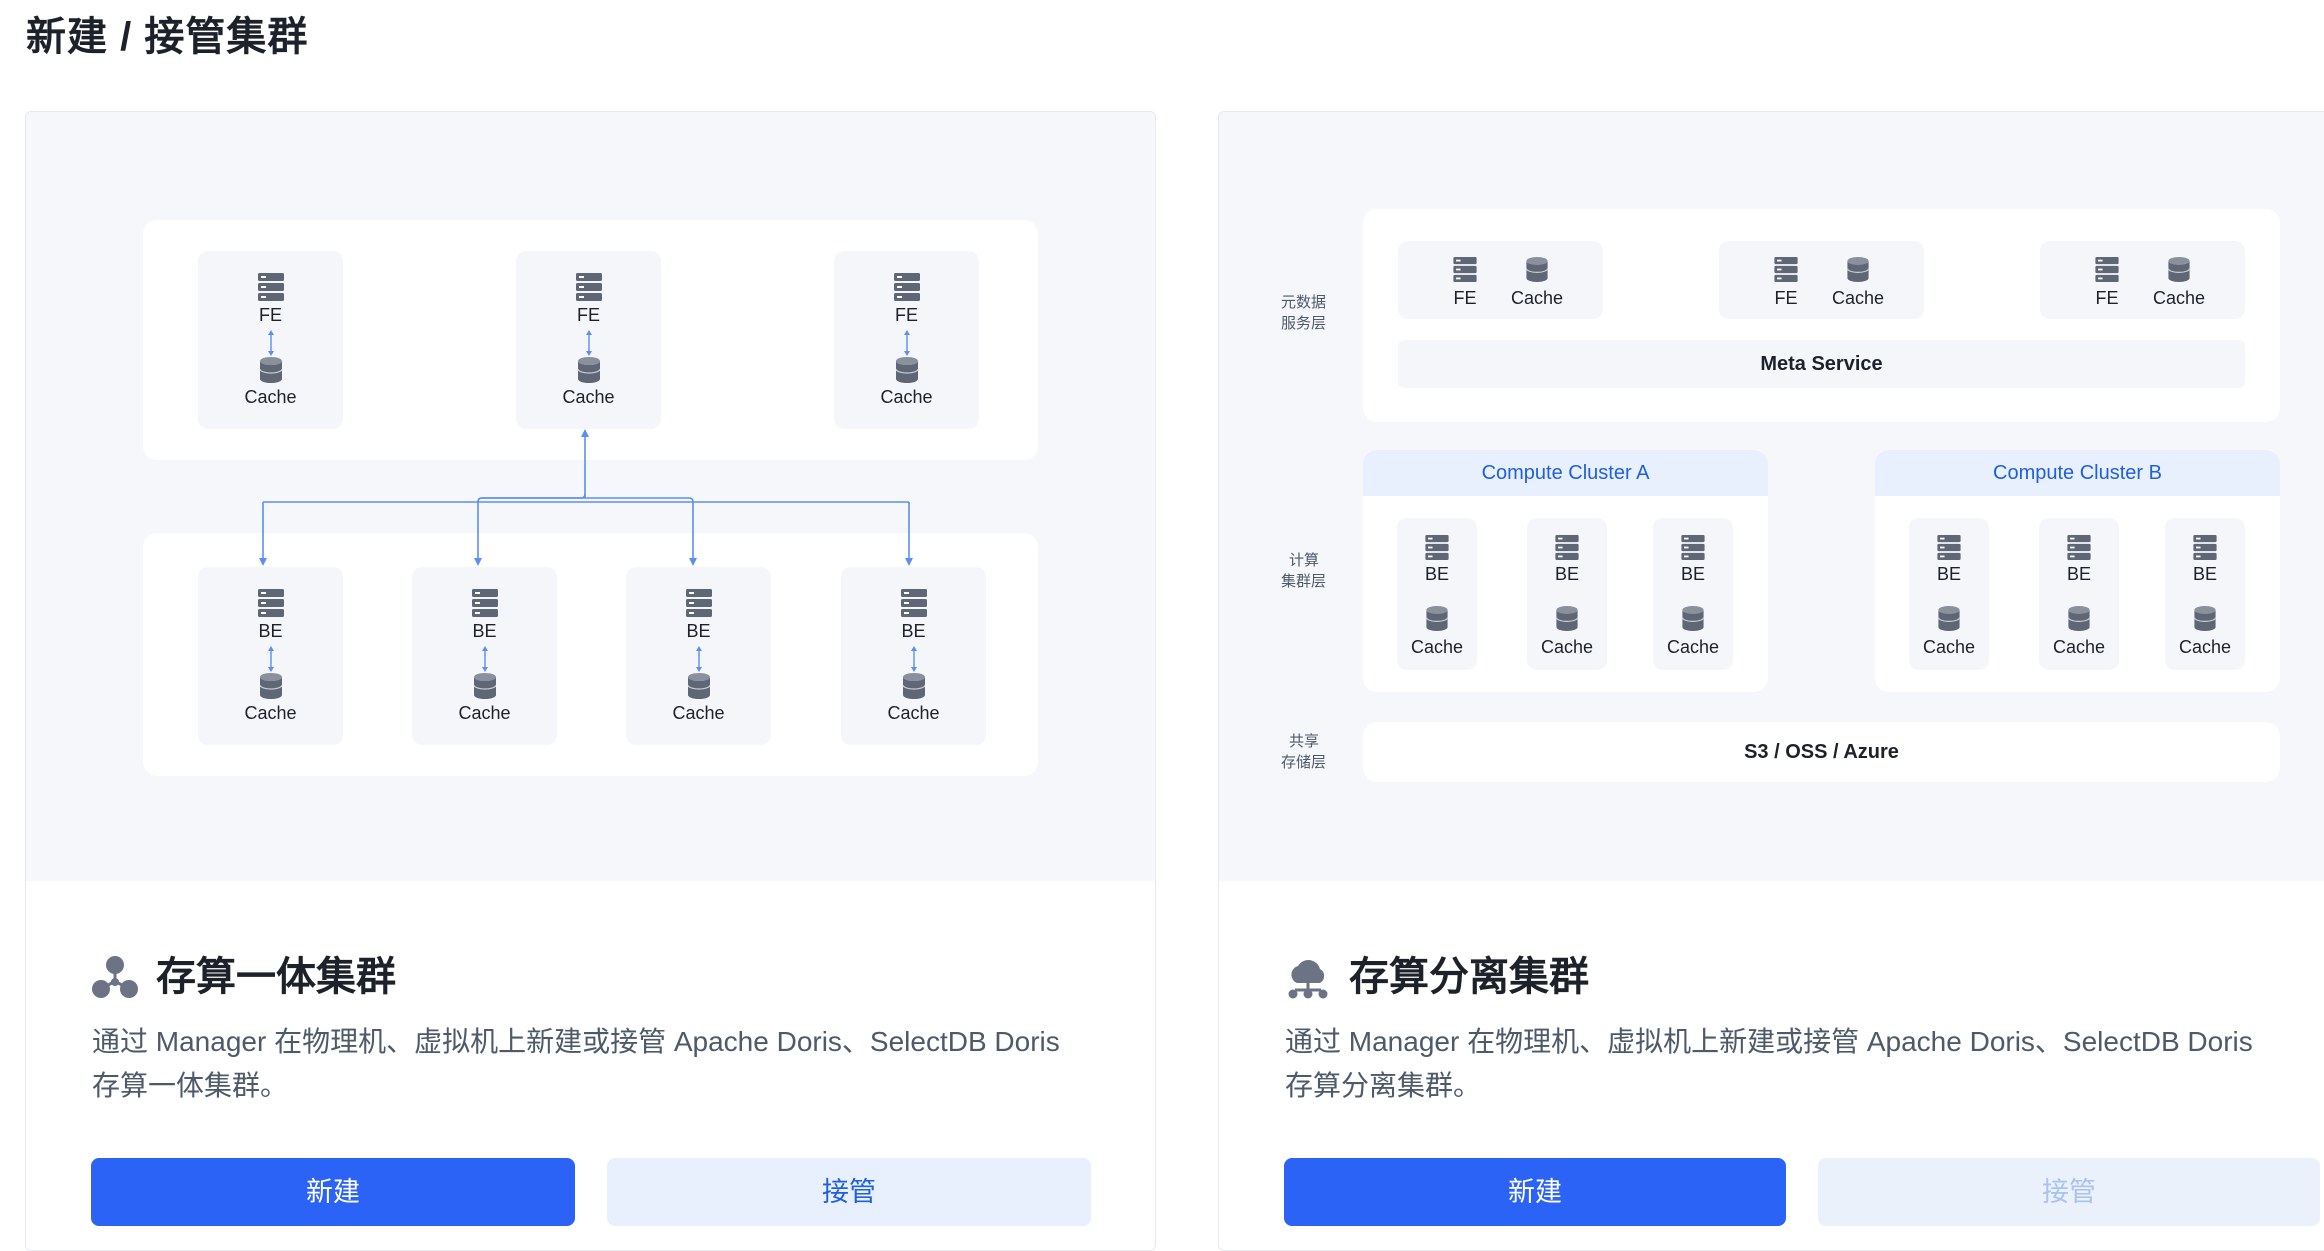  What do you see at coordinates (1308, 979) in the screenshot?
I see `cloud-cluster-icon` at bounding box center [1308, 979].